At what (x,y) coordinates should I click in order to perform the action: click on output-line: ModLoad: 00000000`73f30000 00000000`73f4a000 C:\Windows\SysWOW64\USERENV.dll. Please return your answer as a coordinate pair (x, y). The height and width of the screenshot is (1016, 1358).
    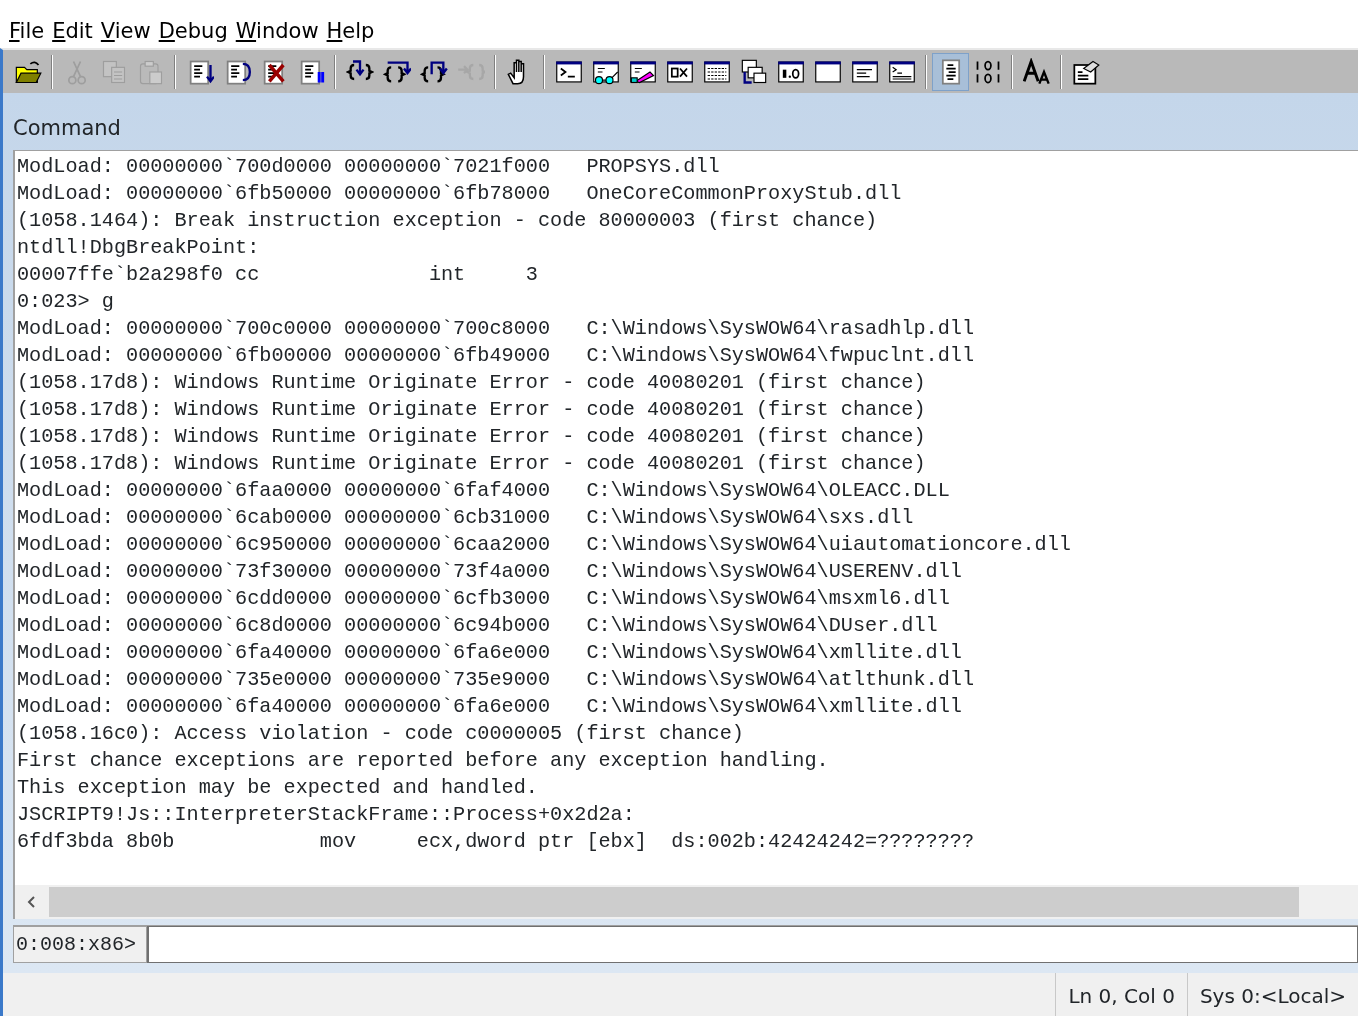
    Looking at the image, I should click on (490, 572).